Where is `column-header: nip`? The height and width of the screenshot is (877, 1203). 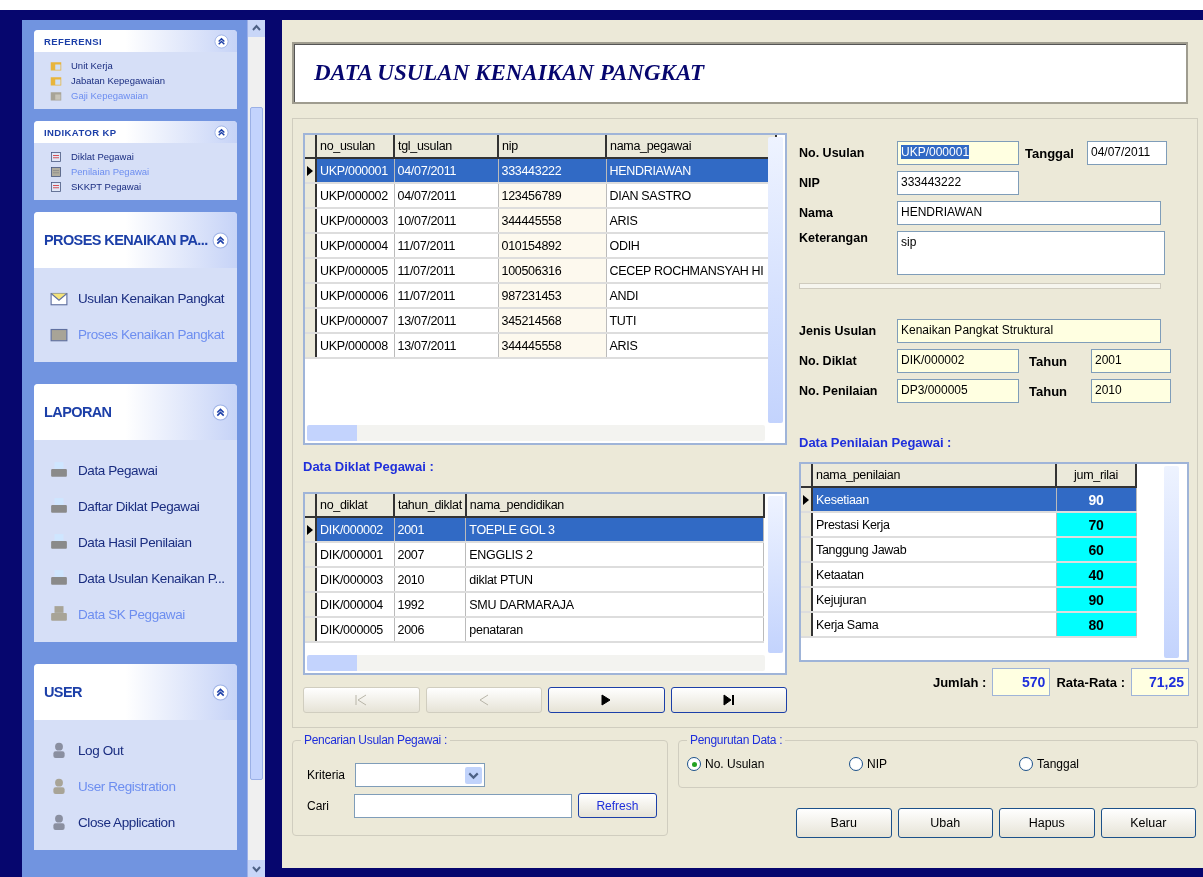 column-header: nip is located at coordinates (552, 146).